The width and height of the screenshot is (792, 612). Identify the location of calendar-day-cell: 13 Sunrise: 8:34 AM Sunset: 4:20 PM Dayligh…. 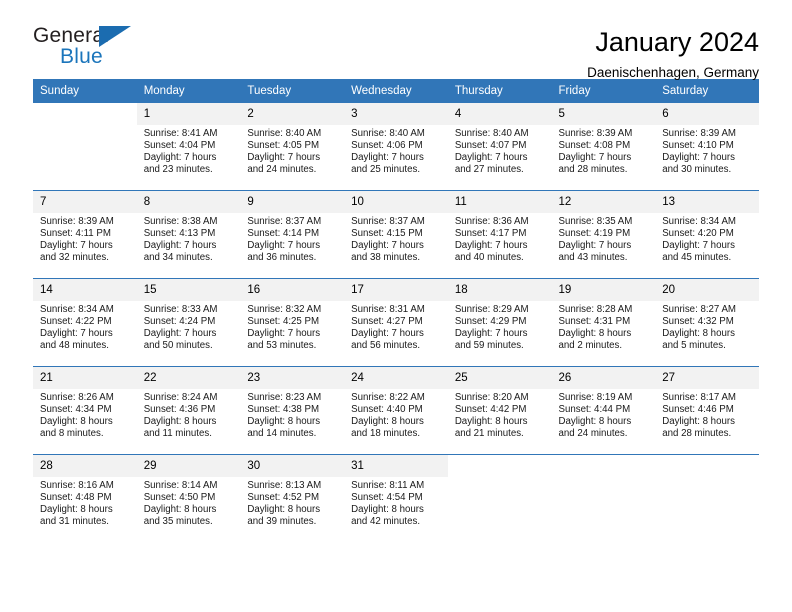
(707, 234).